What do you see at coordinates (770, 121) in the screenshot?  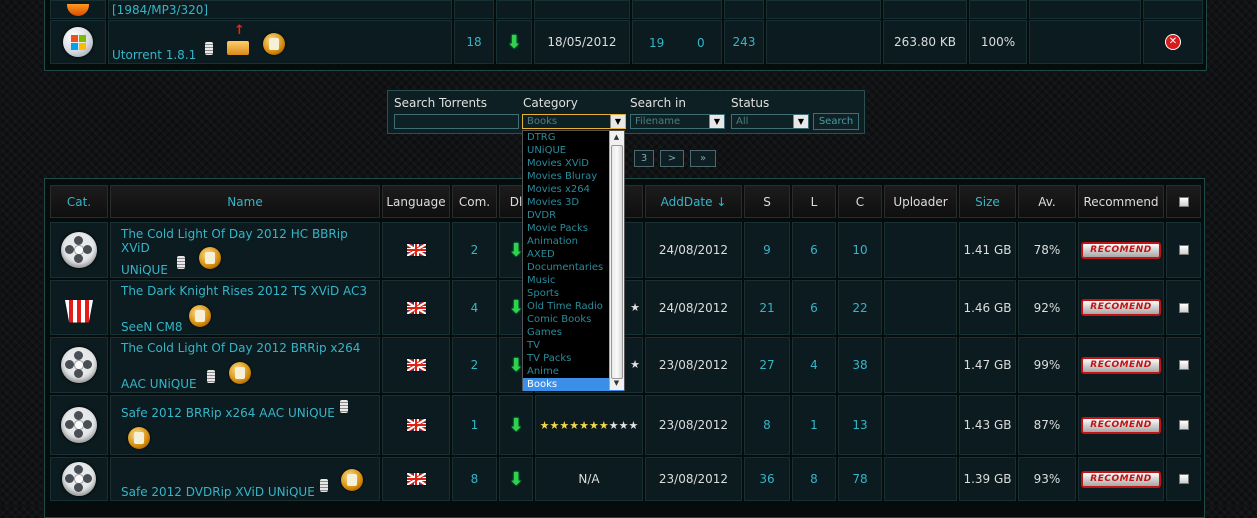 I see `status-select: All ▼` at bounding box center [770, 121].